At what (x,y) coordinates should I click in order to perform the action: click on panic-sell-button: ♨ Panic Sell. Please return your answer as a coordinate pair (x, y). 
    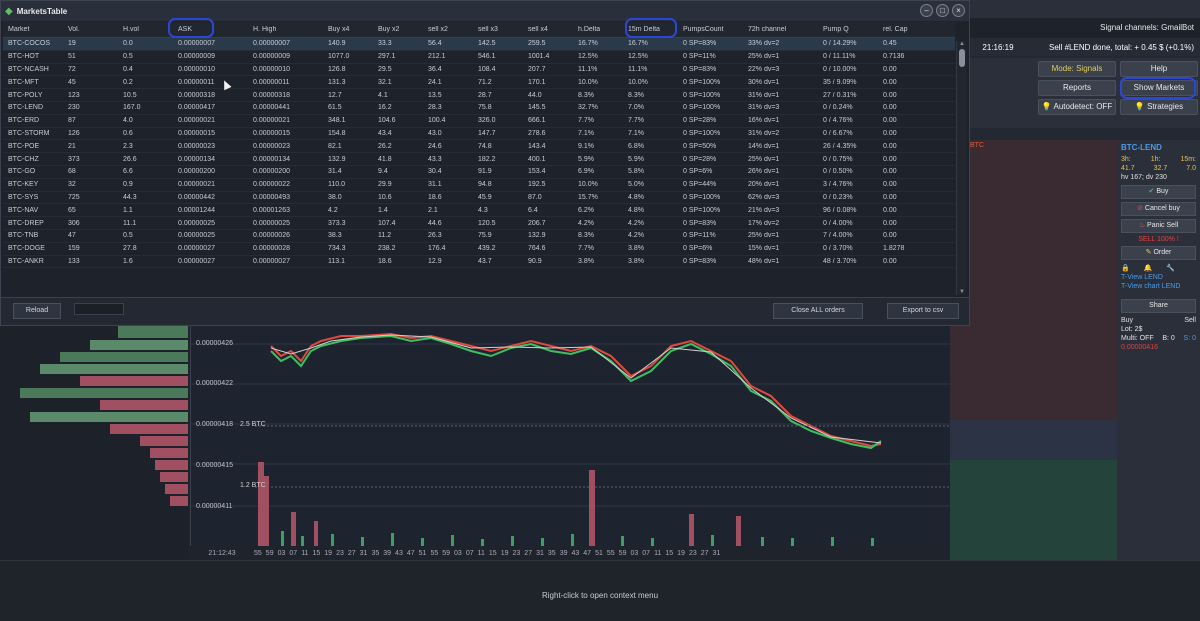
    Looking at the image, I should click on (1158, 226).